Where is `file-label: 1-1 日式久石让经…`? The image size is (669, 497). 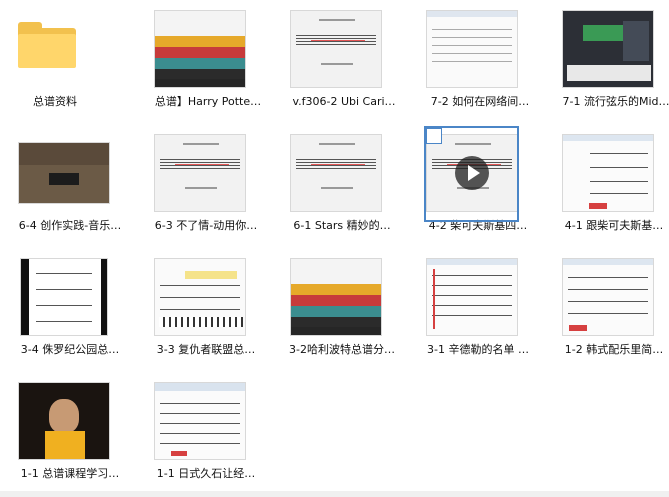
file-label: 1-1 日式久石让经… is located at coordinates (206, 473).